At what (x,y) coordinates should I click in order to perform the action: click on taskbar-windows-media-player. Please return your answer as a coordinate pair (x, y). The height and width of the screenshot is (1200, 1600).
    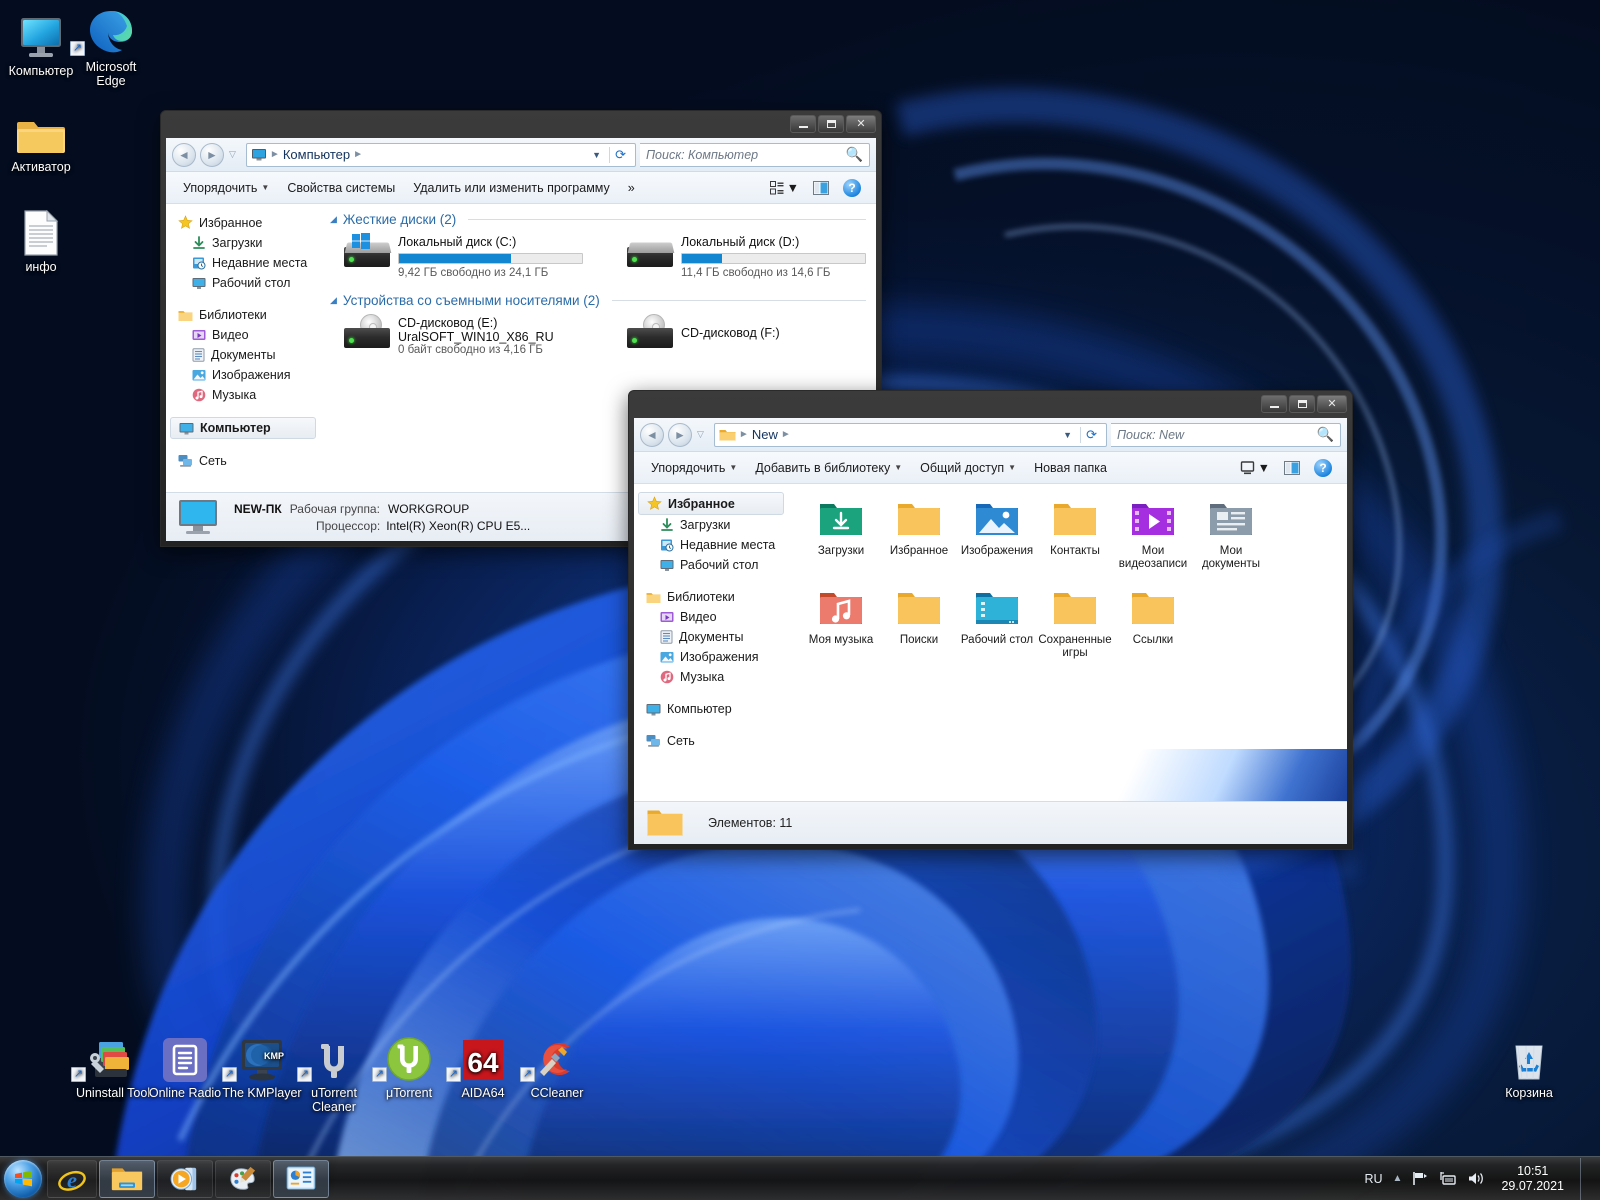
    Looking at the image, I should click on (185, 1178).